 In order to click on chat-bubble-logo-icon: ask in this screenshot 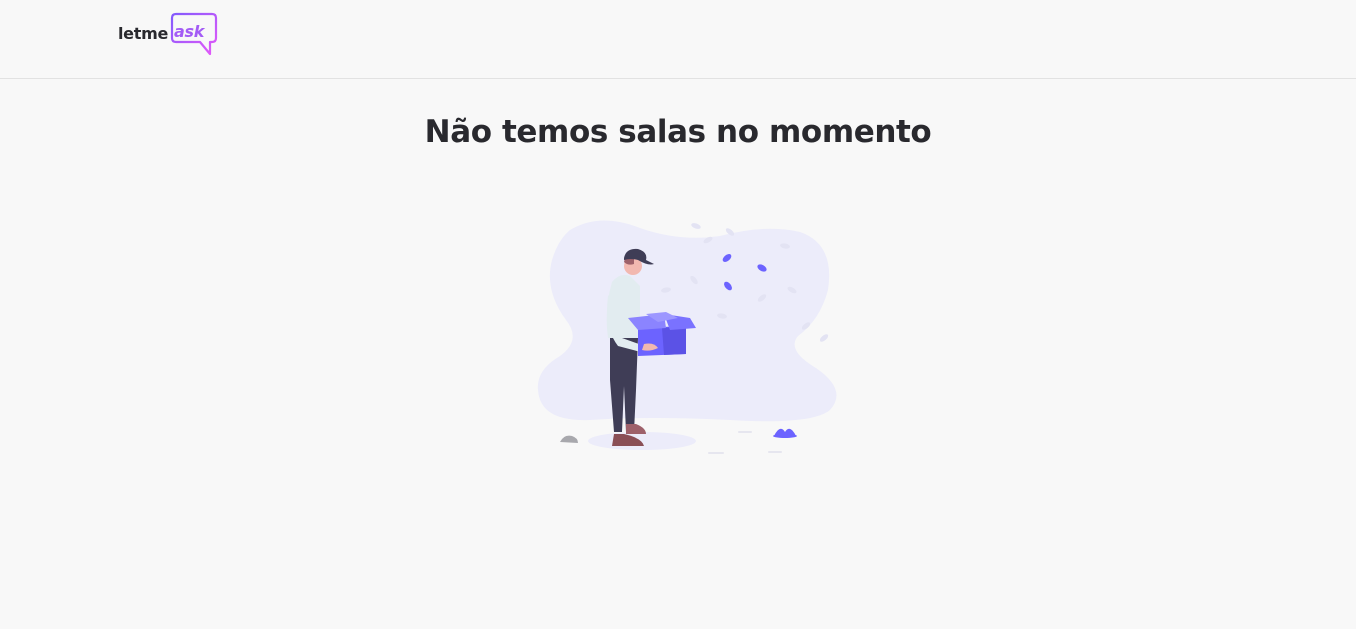, I will do `click(194, 35)`.